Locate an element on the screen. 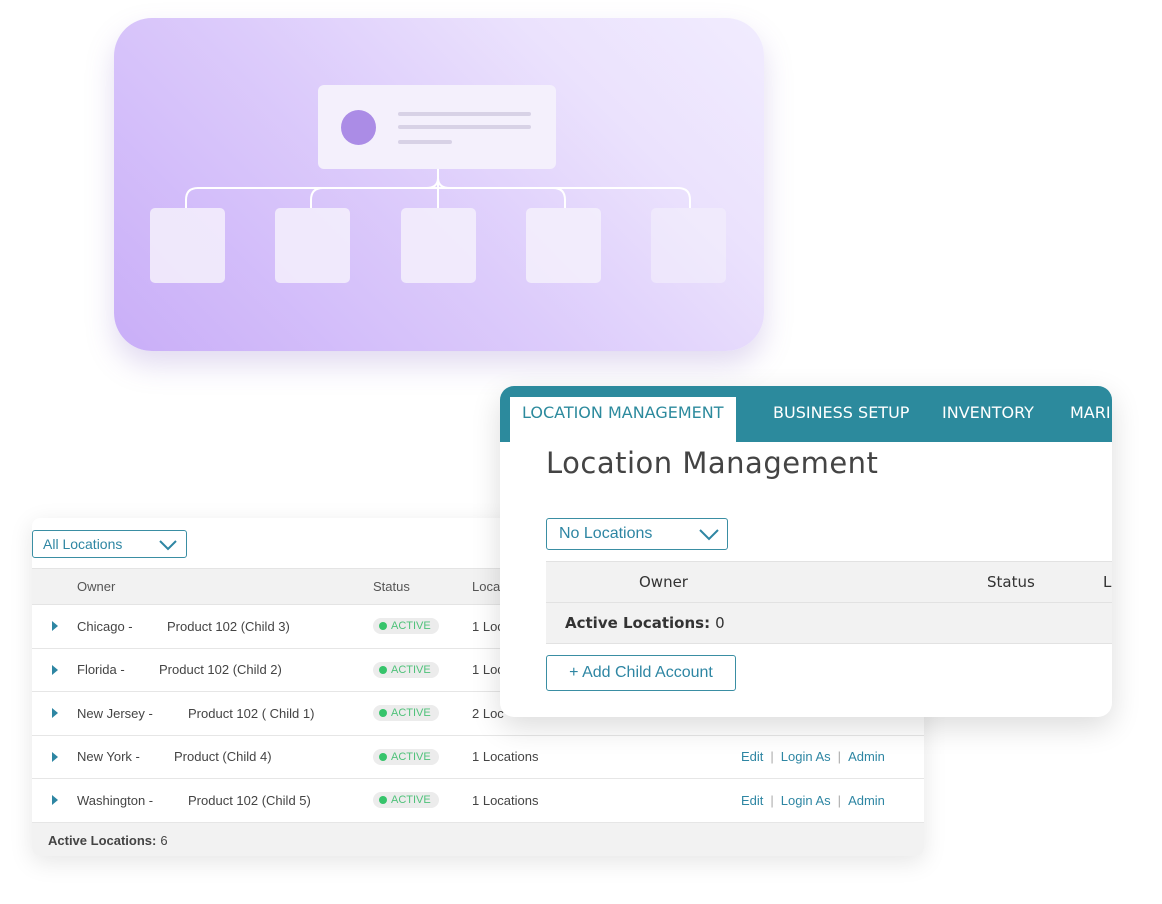 This screenshot has width=1162, height=904. tab-marketing: MARI is located at coordinates (1090, 419).